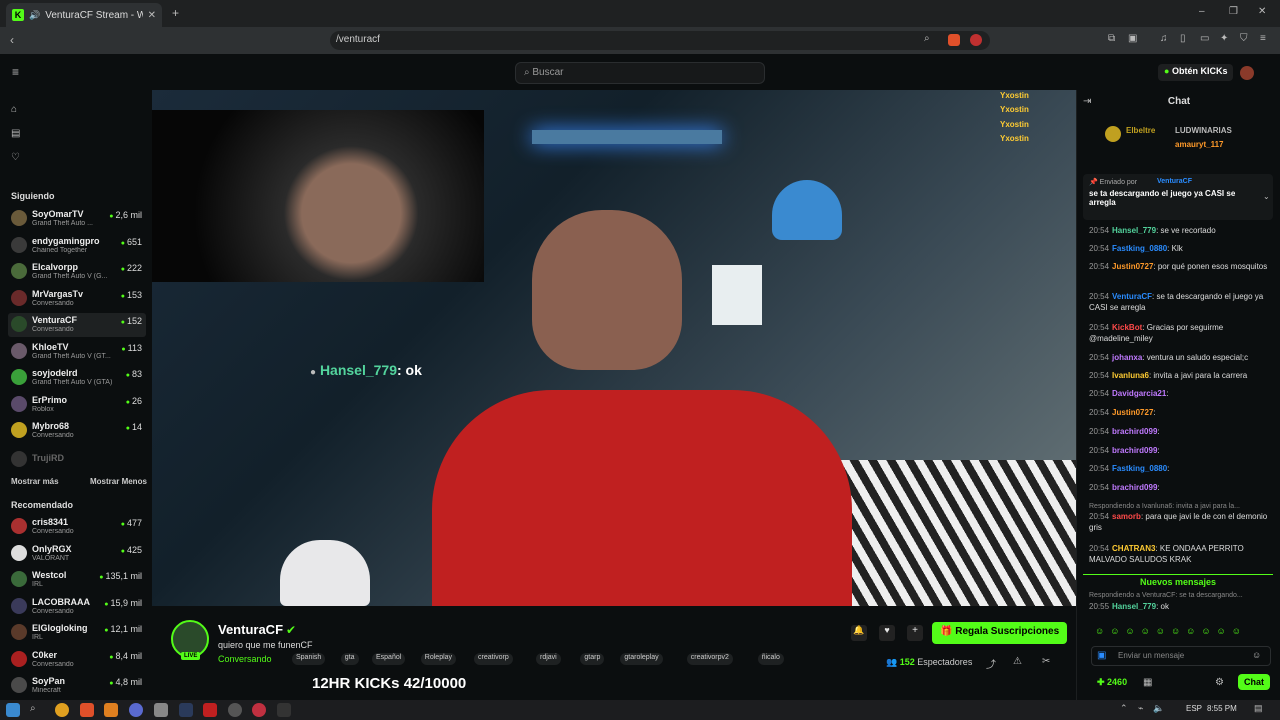 The width and height of the screenshot is (1280, 720). What do you see at coordinates (493, 659) in the screenshot?
I see `stream-tag: creativorp` at bounding box center [493, 659].